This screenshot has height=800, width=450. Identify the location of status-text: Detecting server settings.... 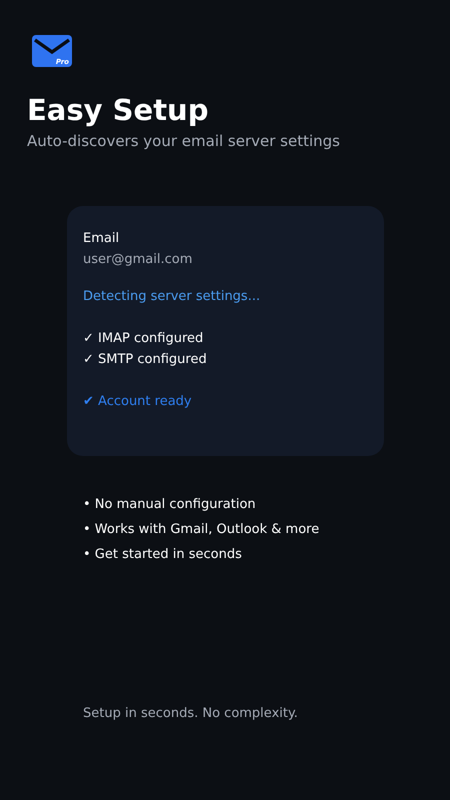
(172, 297).